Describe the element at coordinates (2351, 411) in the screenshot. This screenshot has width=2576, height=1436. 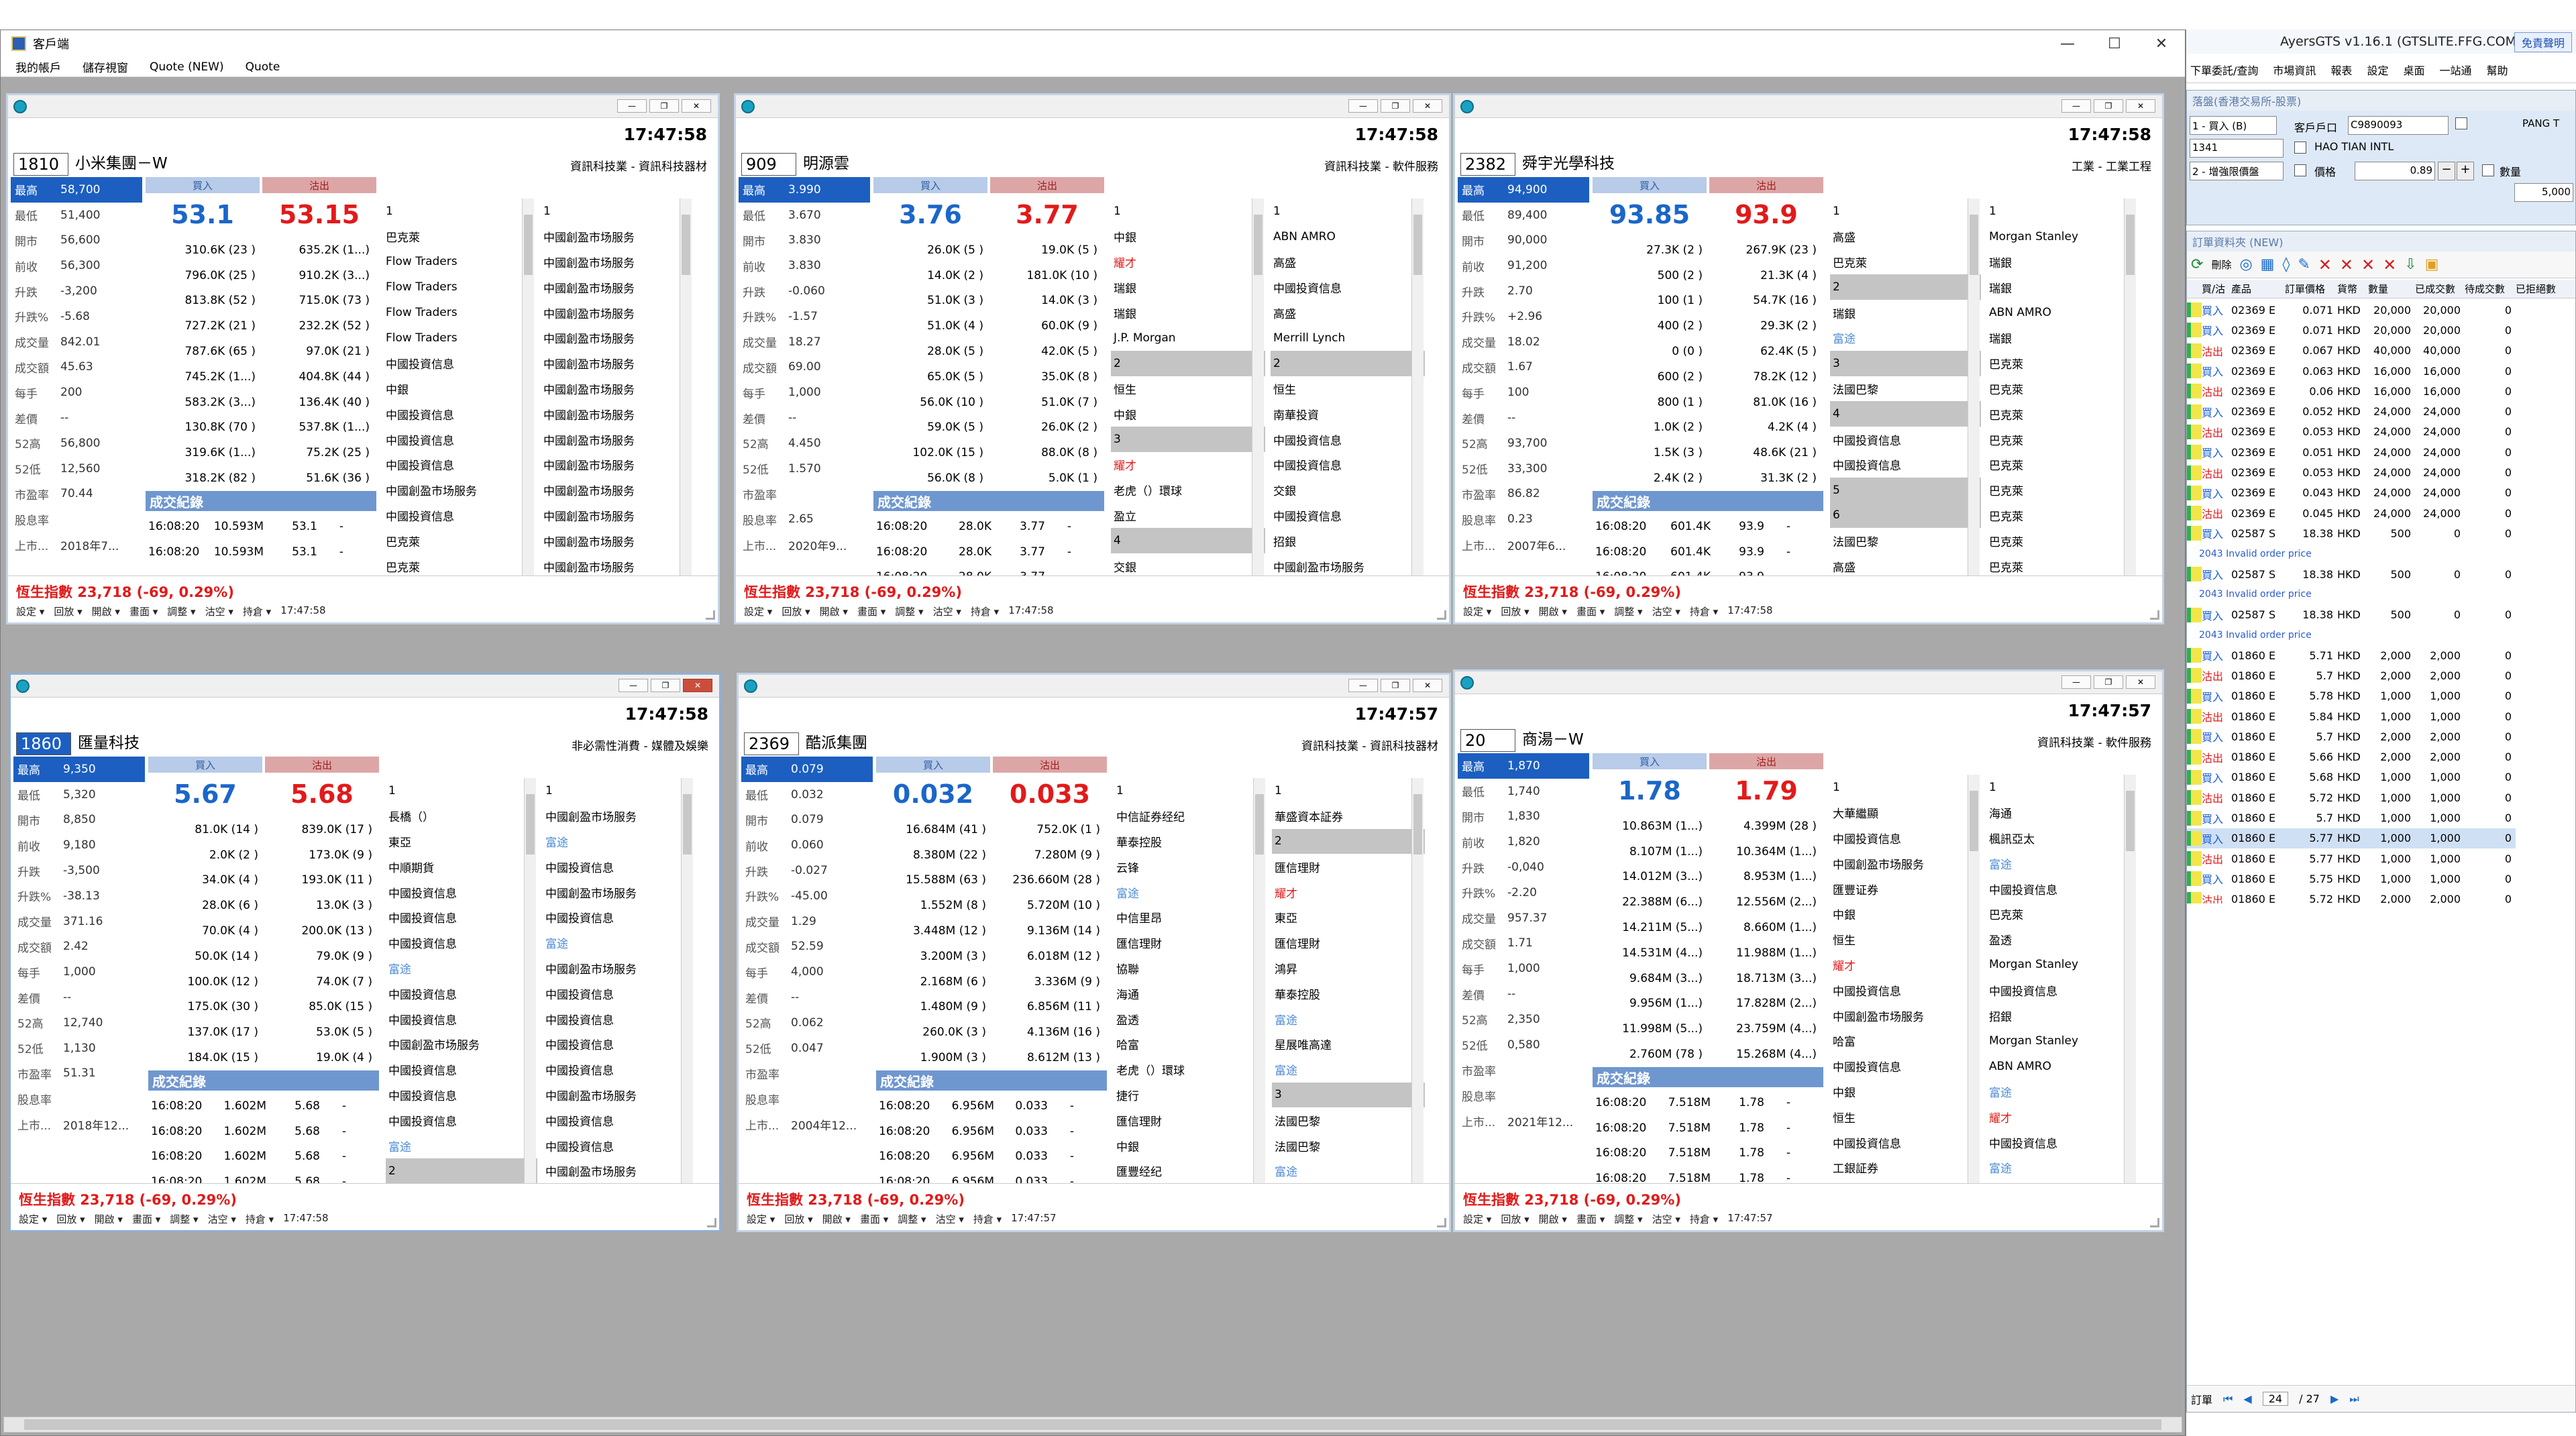
I see `order-row: 買入 02369 E 0.052 HKD 24,000 24,000 0` at that location.